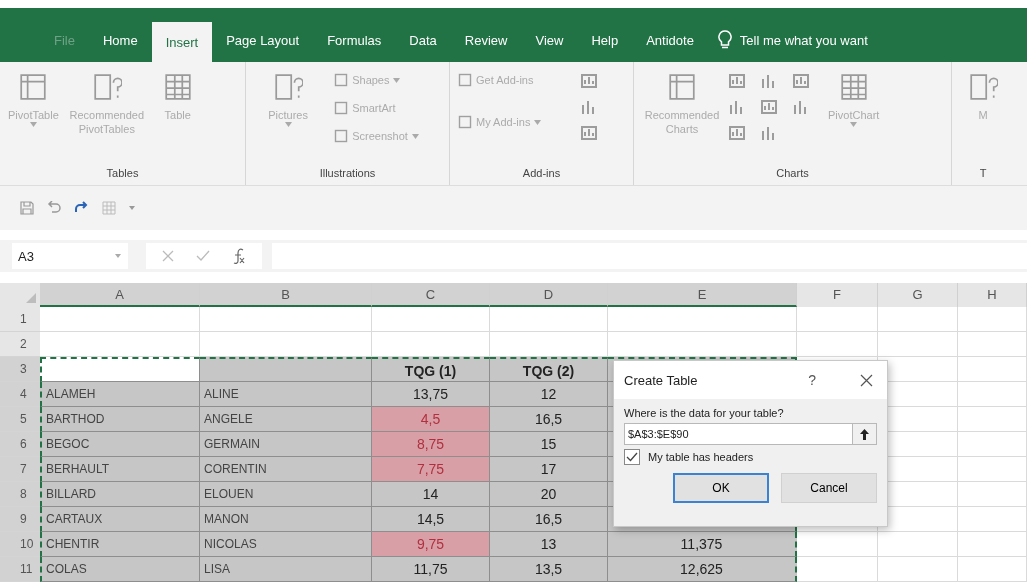 This screenshot has height=583, width=1027. What do you see at coordinates (120, 444) in the screenshot?
I see `table-cell: BEGOC` at bounding box center [120, 444].